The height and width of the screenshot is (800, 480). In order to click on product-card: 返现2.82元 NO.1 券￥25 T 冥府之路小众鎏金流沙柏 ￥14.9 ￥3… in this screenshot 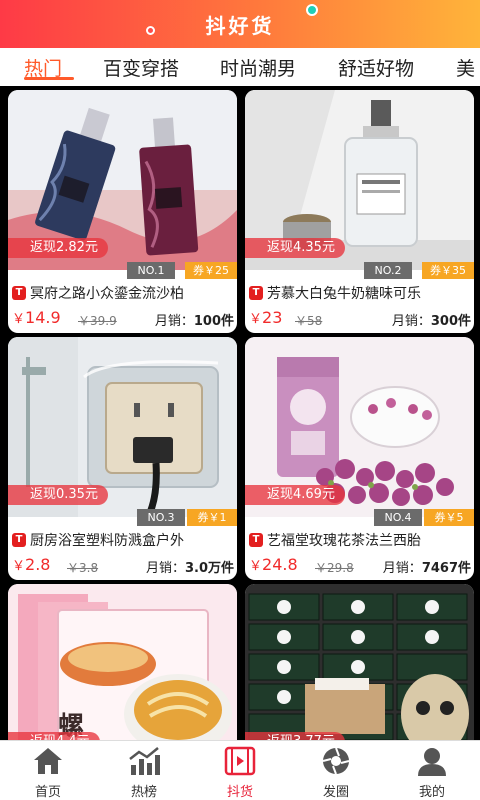, I will do `click(122, 211)`.